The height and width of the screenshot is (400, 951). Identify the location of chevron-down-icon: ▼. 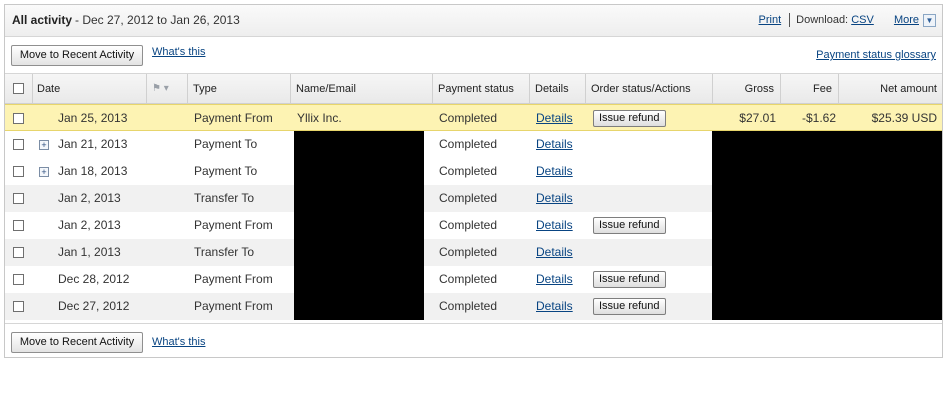
(929, 20).